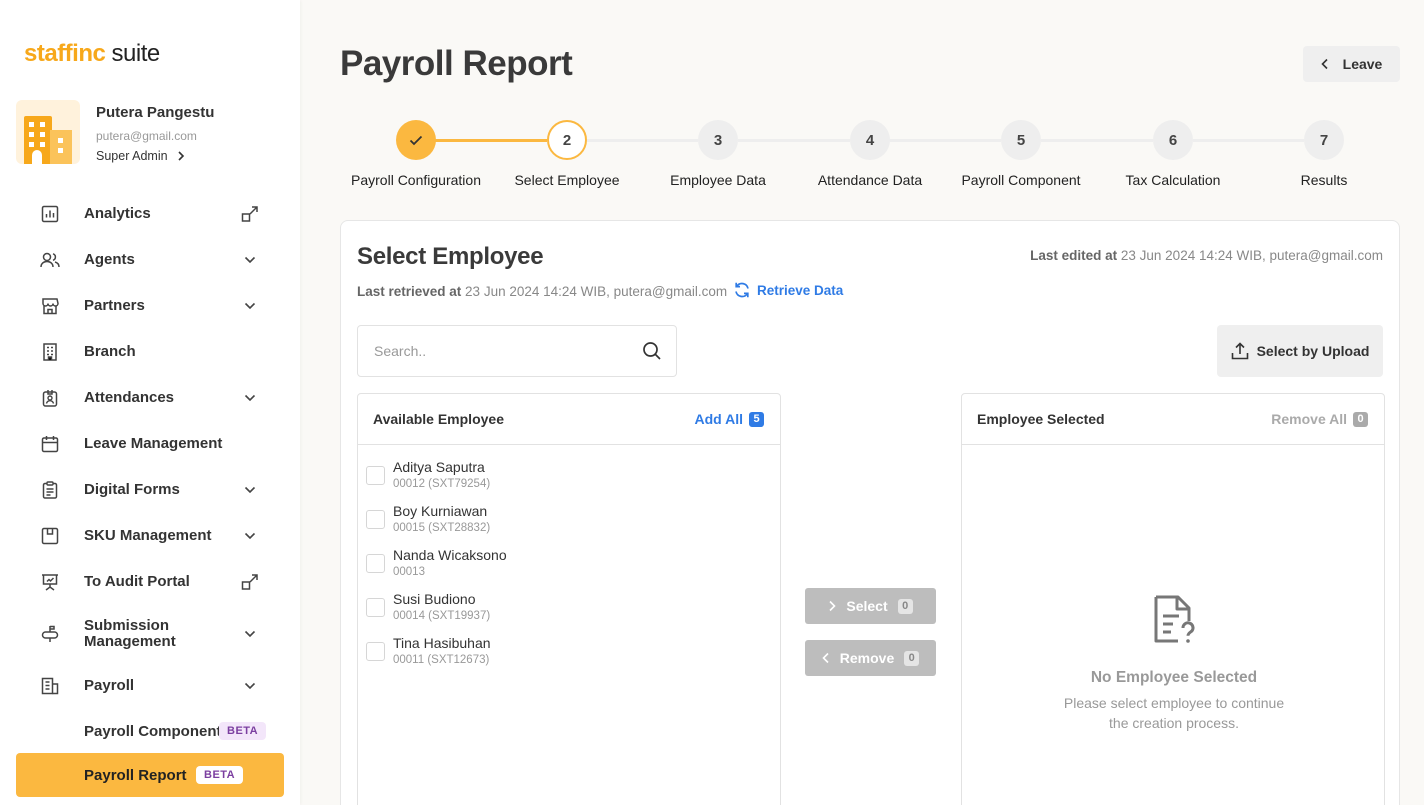  What do you see at coordinates (1300, 351) in the screenshot?
I see `select-by-upload-button: Select by Upload` at bounding box center [1300, 351].